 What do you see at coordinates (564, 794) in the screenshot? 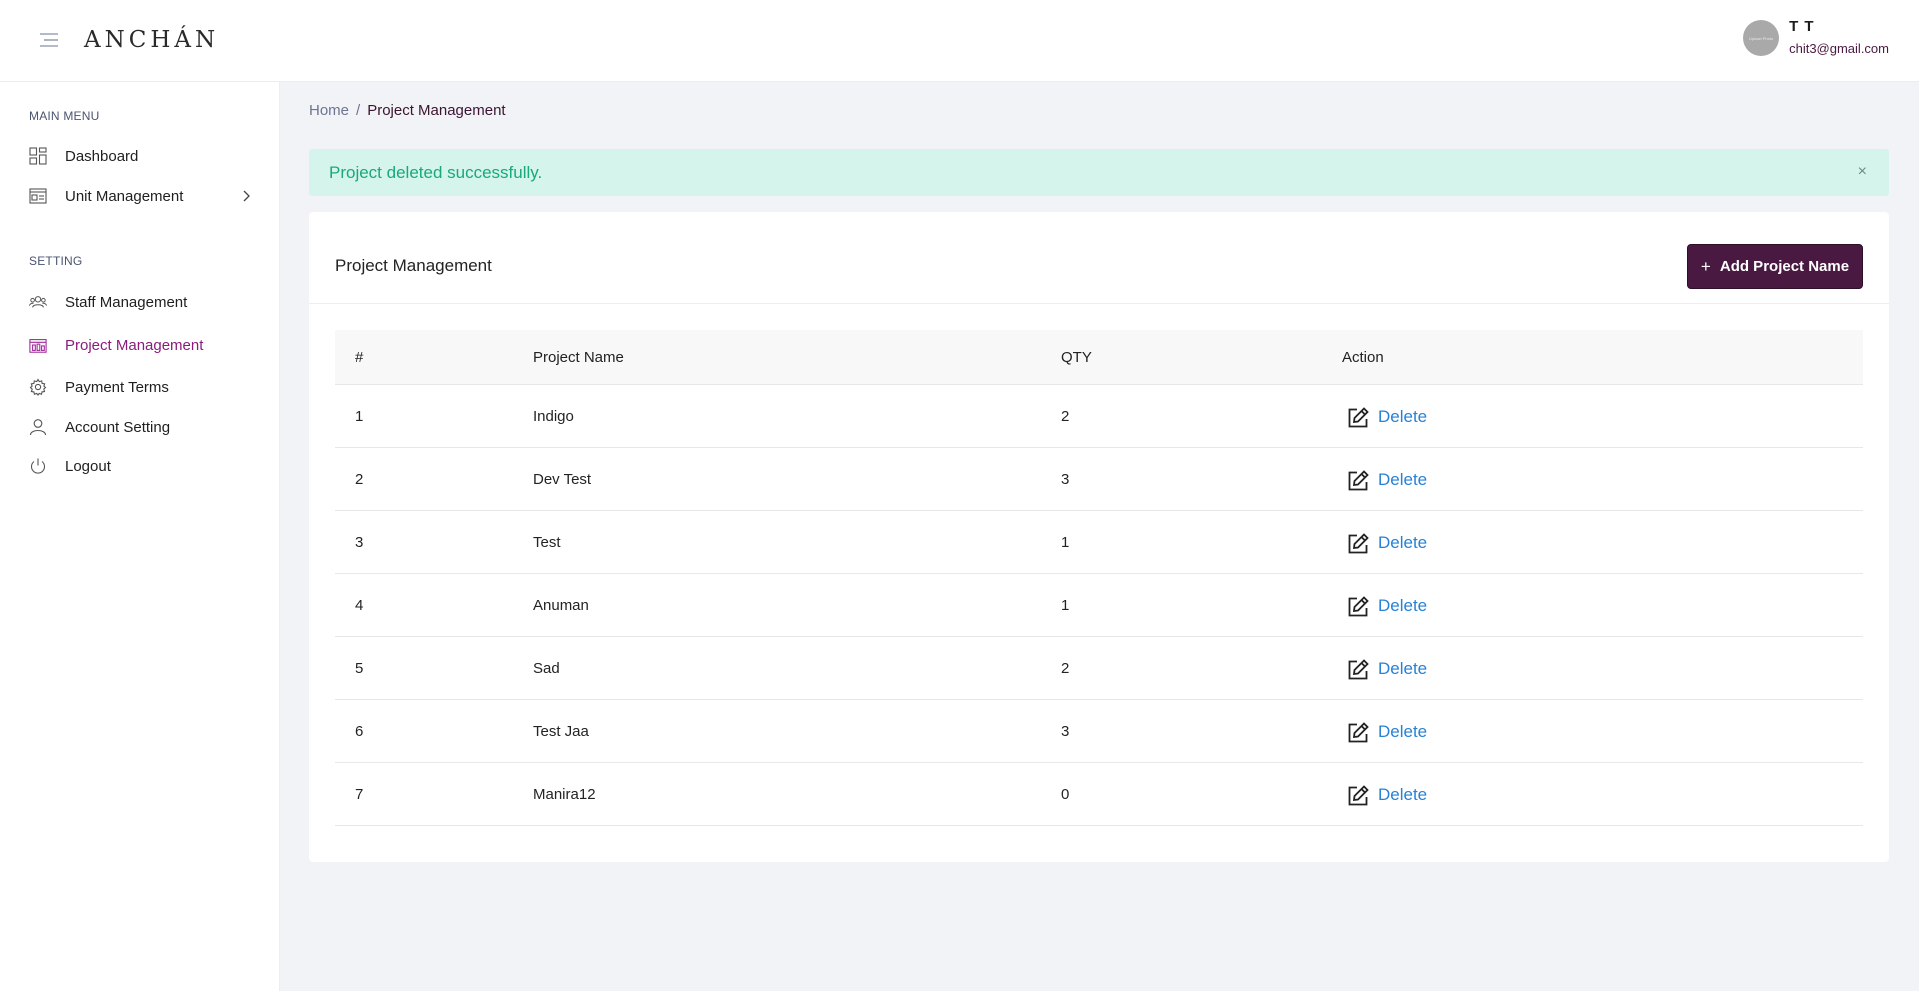
I see `row-project-name: Manira12` at bounding box center [564, 794].